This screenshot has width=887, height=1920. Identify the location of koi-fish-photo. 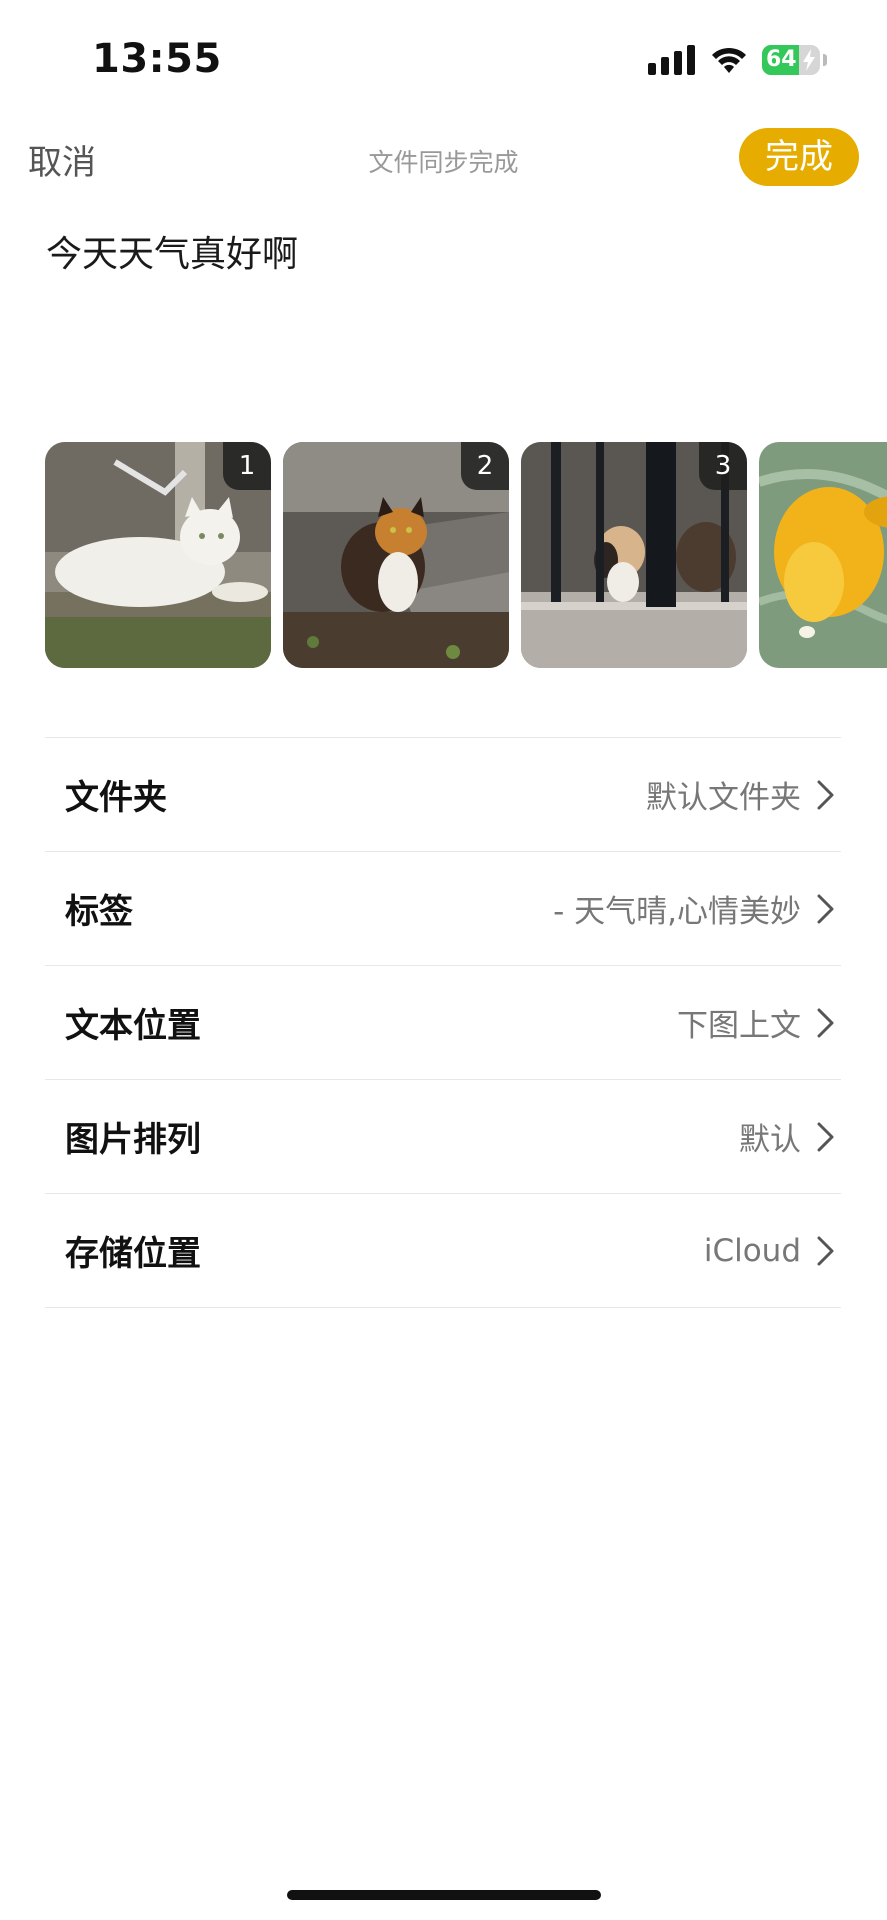
(823, 555).